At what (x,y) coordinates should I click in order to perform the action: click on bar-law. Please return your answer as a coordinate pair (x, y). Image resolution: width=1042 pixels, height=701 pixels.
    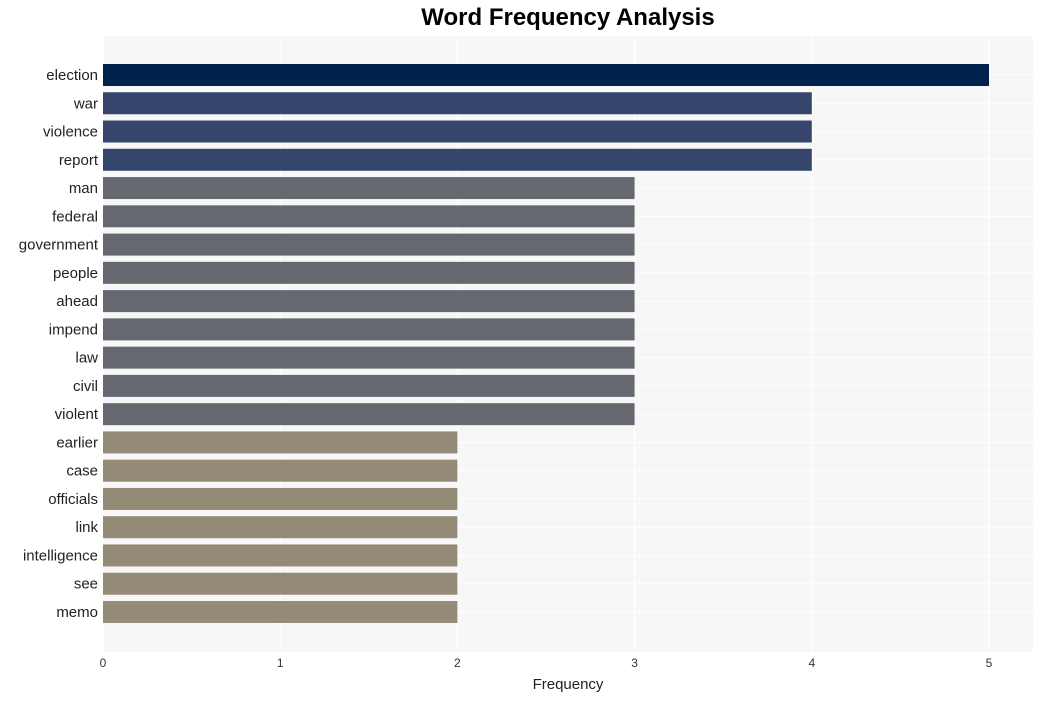
    Looking at the image, I should click on (369, 357).